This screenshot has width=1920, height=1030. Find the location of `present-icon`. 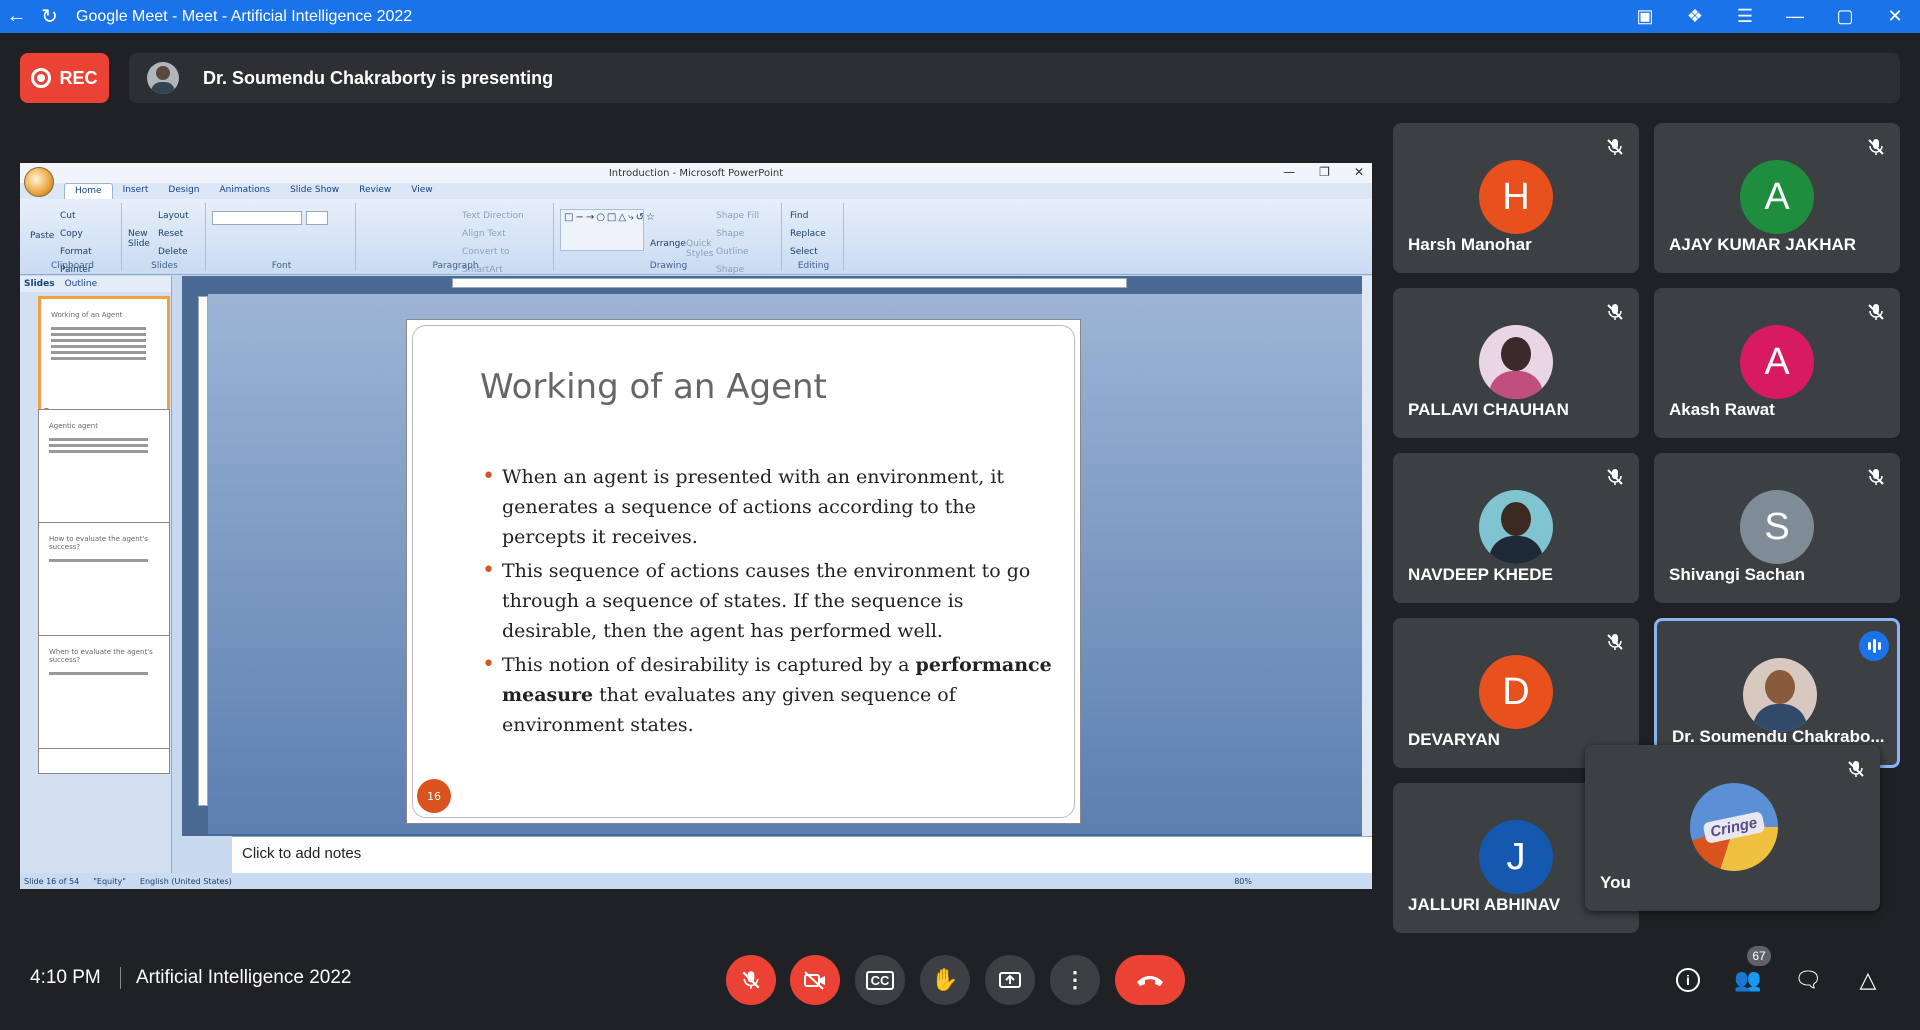

present-icon is located at coordinates (1010, 980).